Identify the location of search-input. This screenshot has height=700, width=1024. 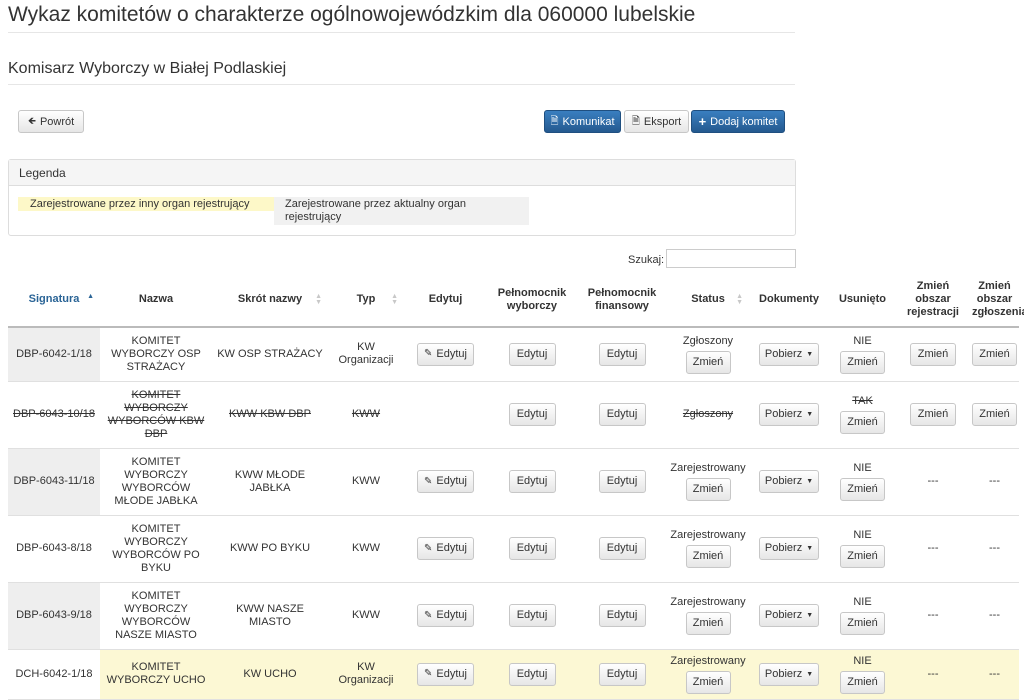
(731, 258).